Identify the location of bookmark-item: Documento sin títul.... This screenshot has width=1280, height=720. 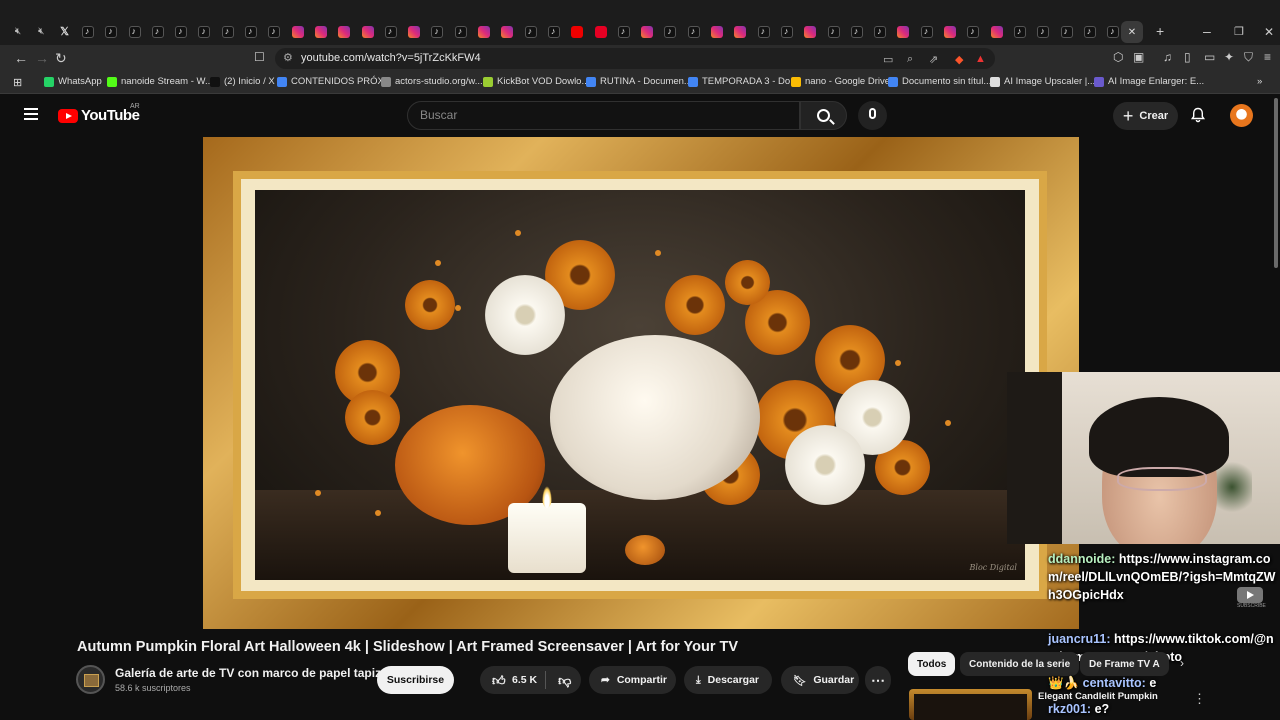
(939, 81).